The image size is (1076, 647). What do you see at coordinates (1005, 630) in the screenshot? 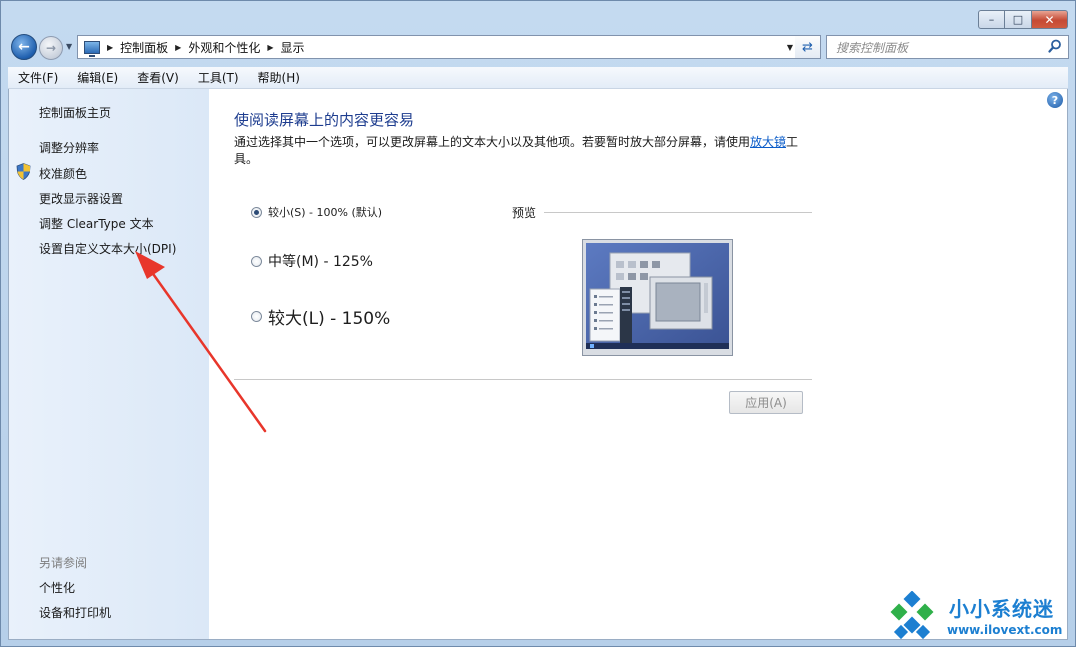
I see `watermark-url: www.ilovext.com` at bounding box center [1005, 630].